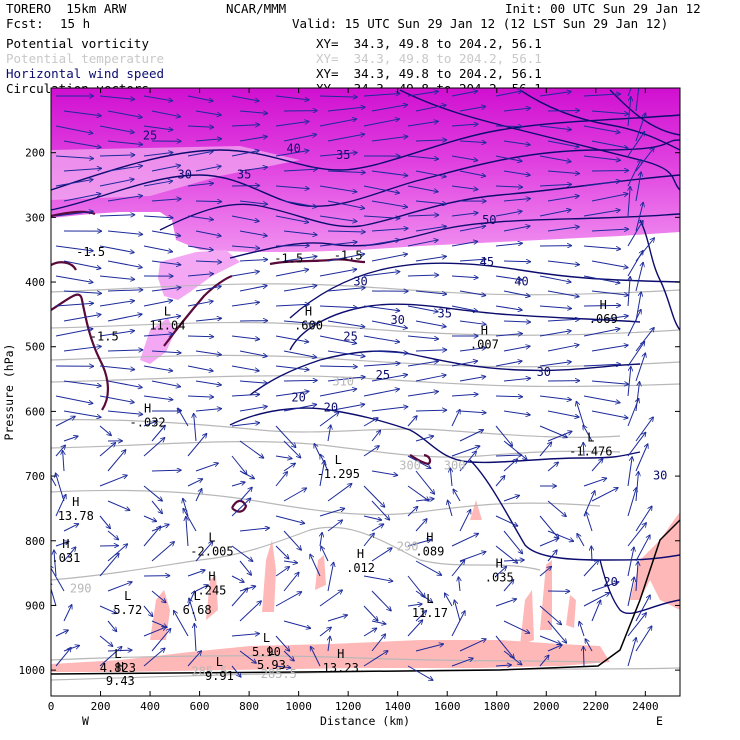 The height and width of the screenshot is (740, 740). Describe the element at coordinates (51, 706) in the screenshot. I see `x-tick-label: 0` at that location.